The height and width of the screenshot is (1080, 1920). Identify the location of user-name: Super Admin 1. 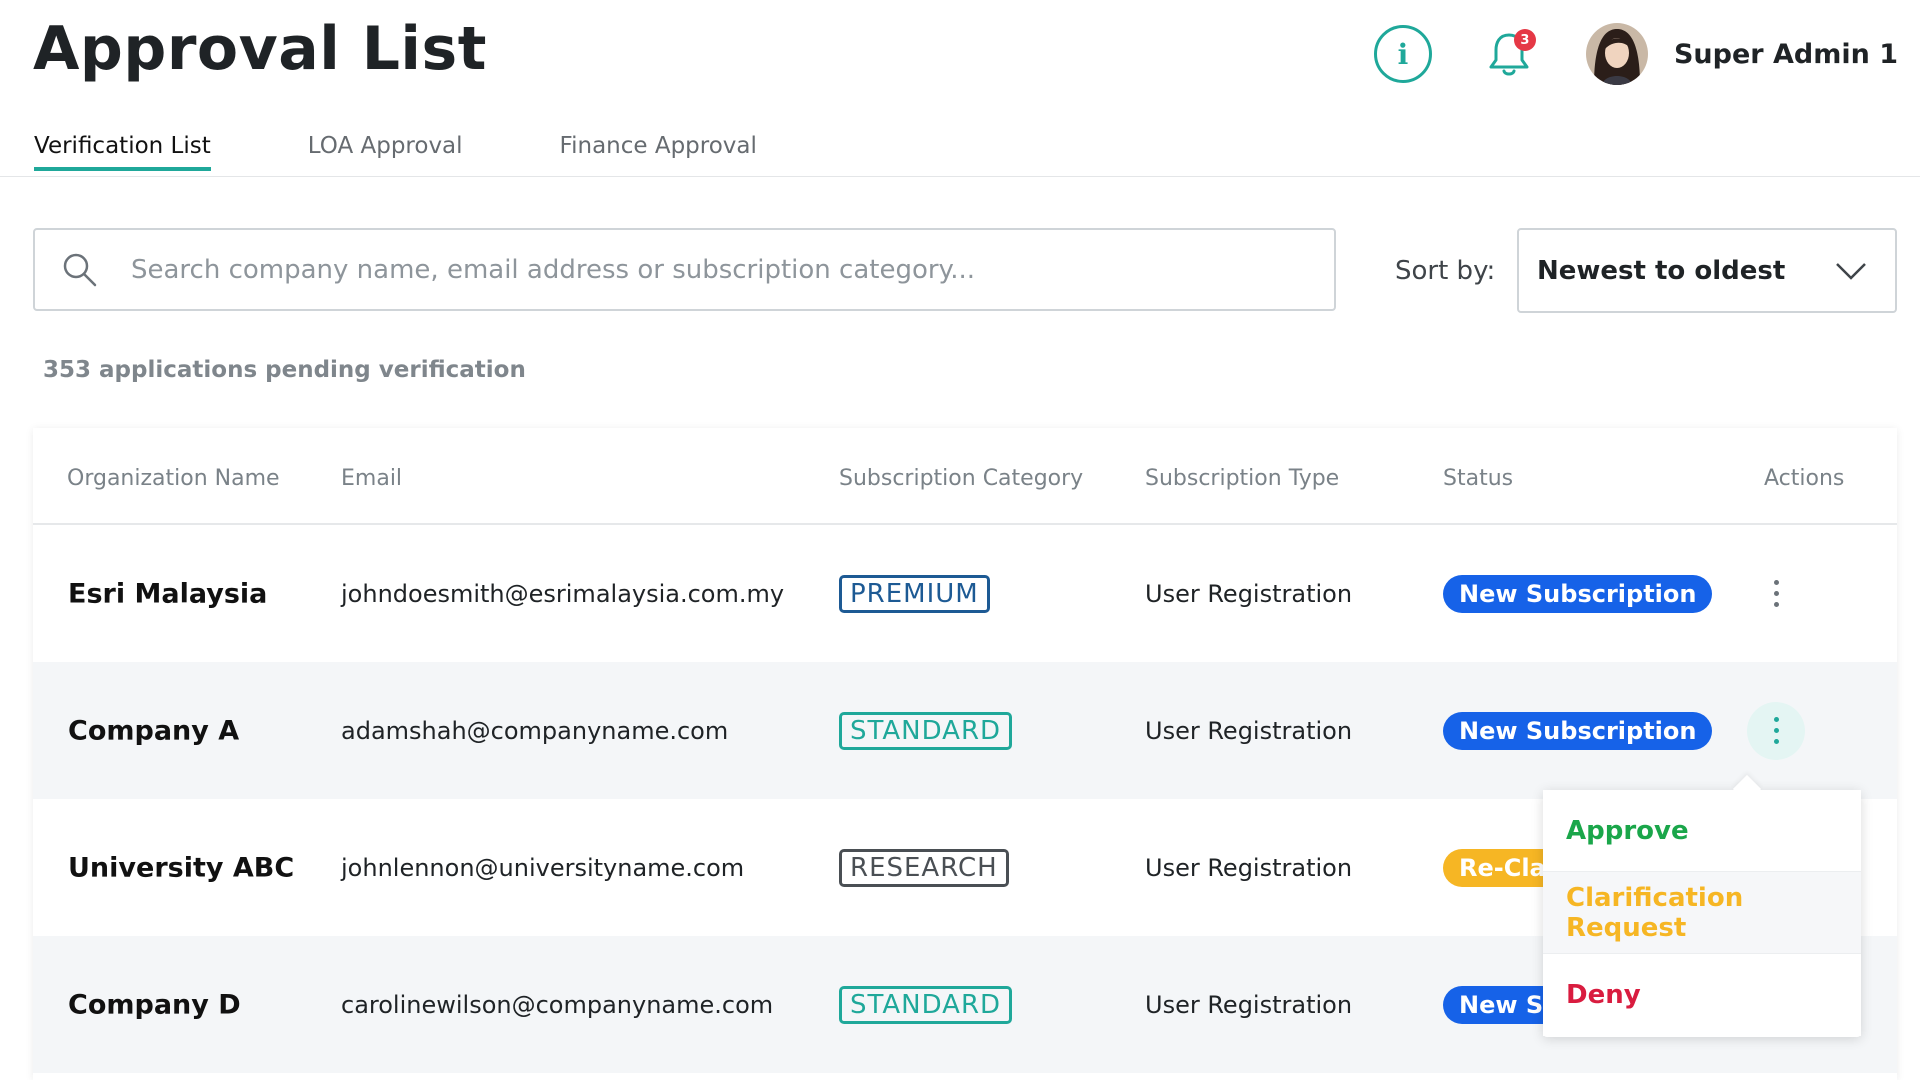
(1786, 54).